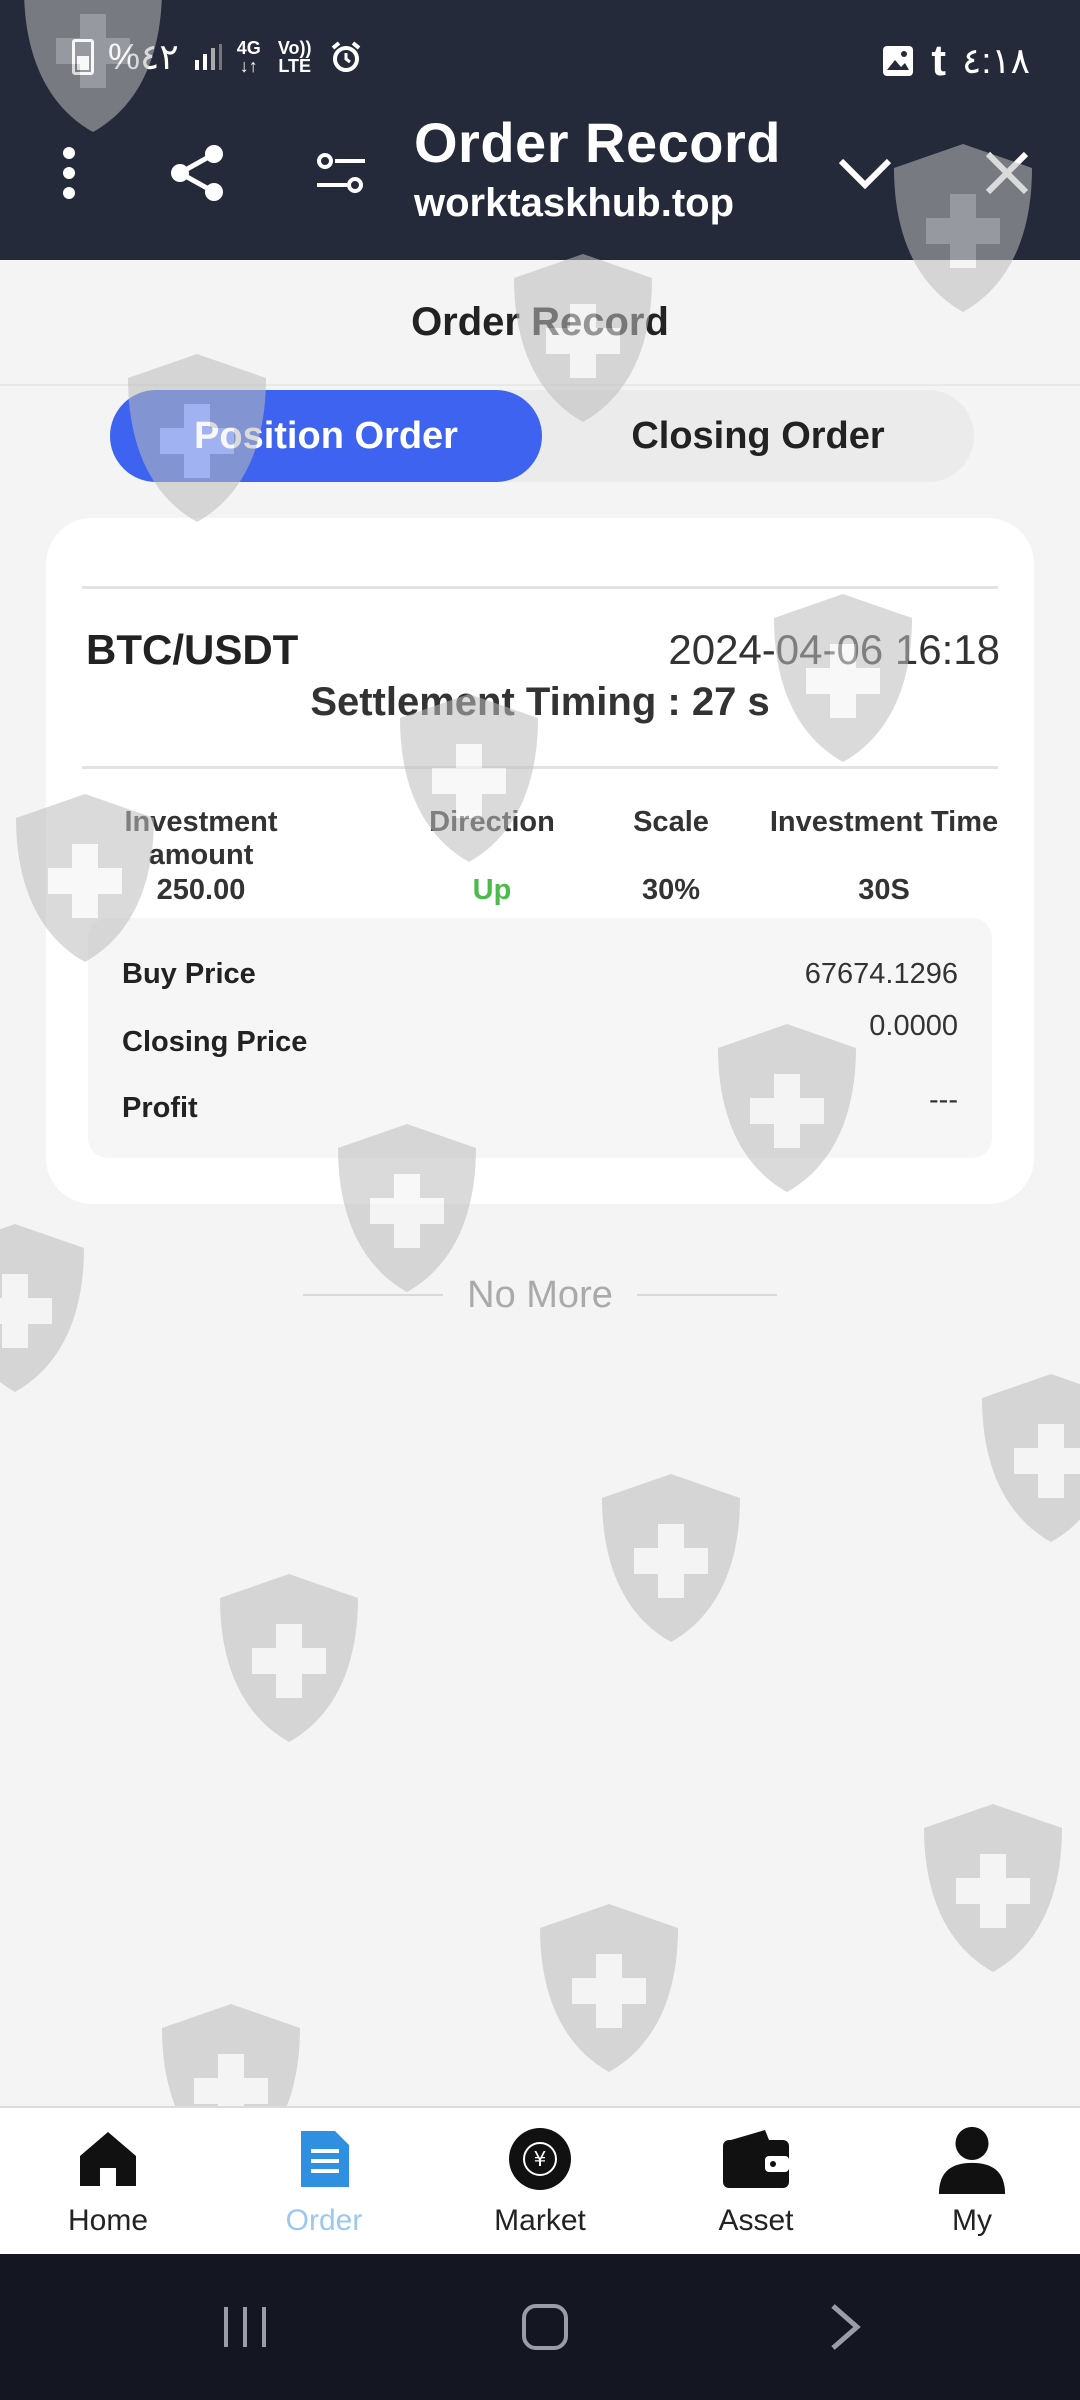  Describe the element at coordinates (492, 822) in the screenshot. I see `direction-header: Direction` at that location.